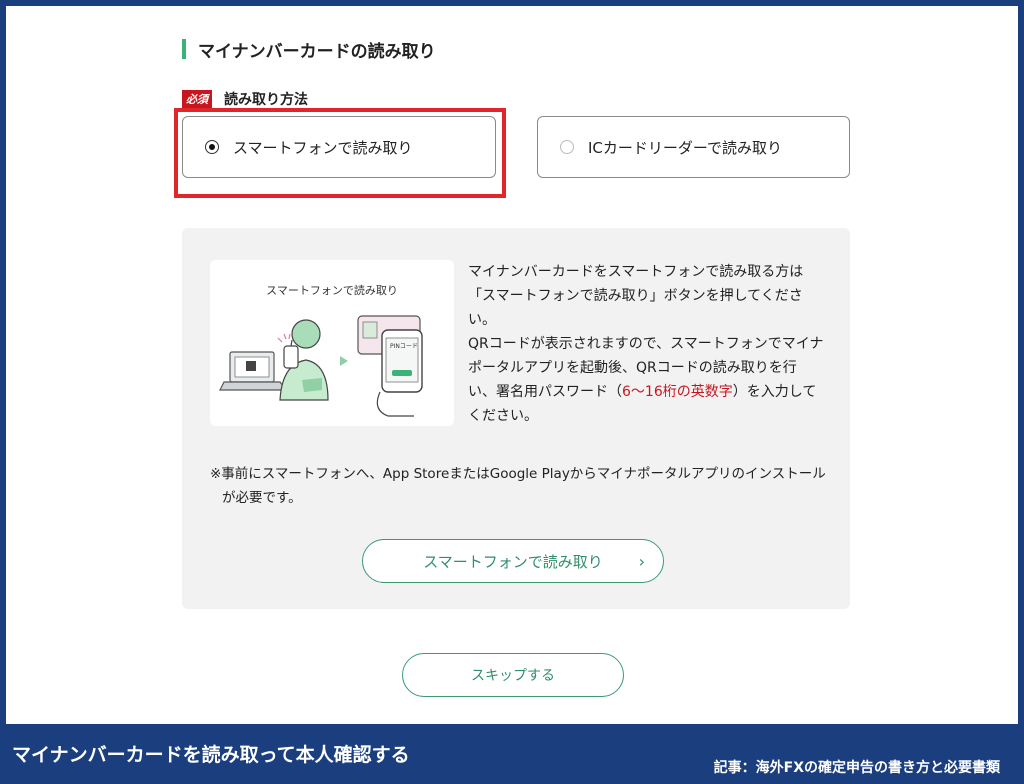 The image size is (1024, 784). Describe the element at coordinates (404, 346) in the screenshot. I see `illustration-card-text: PINコード` at that location.